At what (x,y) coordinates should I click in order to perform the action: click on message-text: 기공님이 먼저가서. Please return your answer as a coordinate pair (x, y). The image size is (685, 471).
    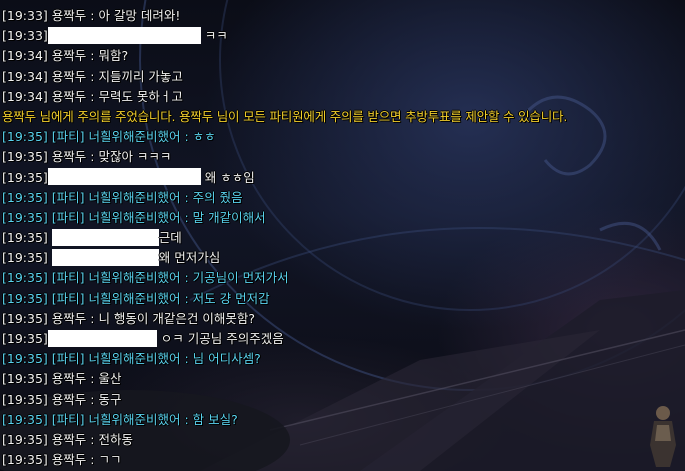
    Looking at the image, I should click on (240, 278).